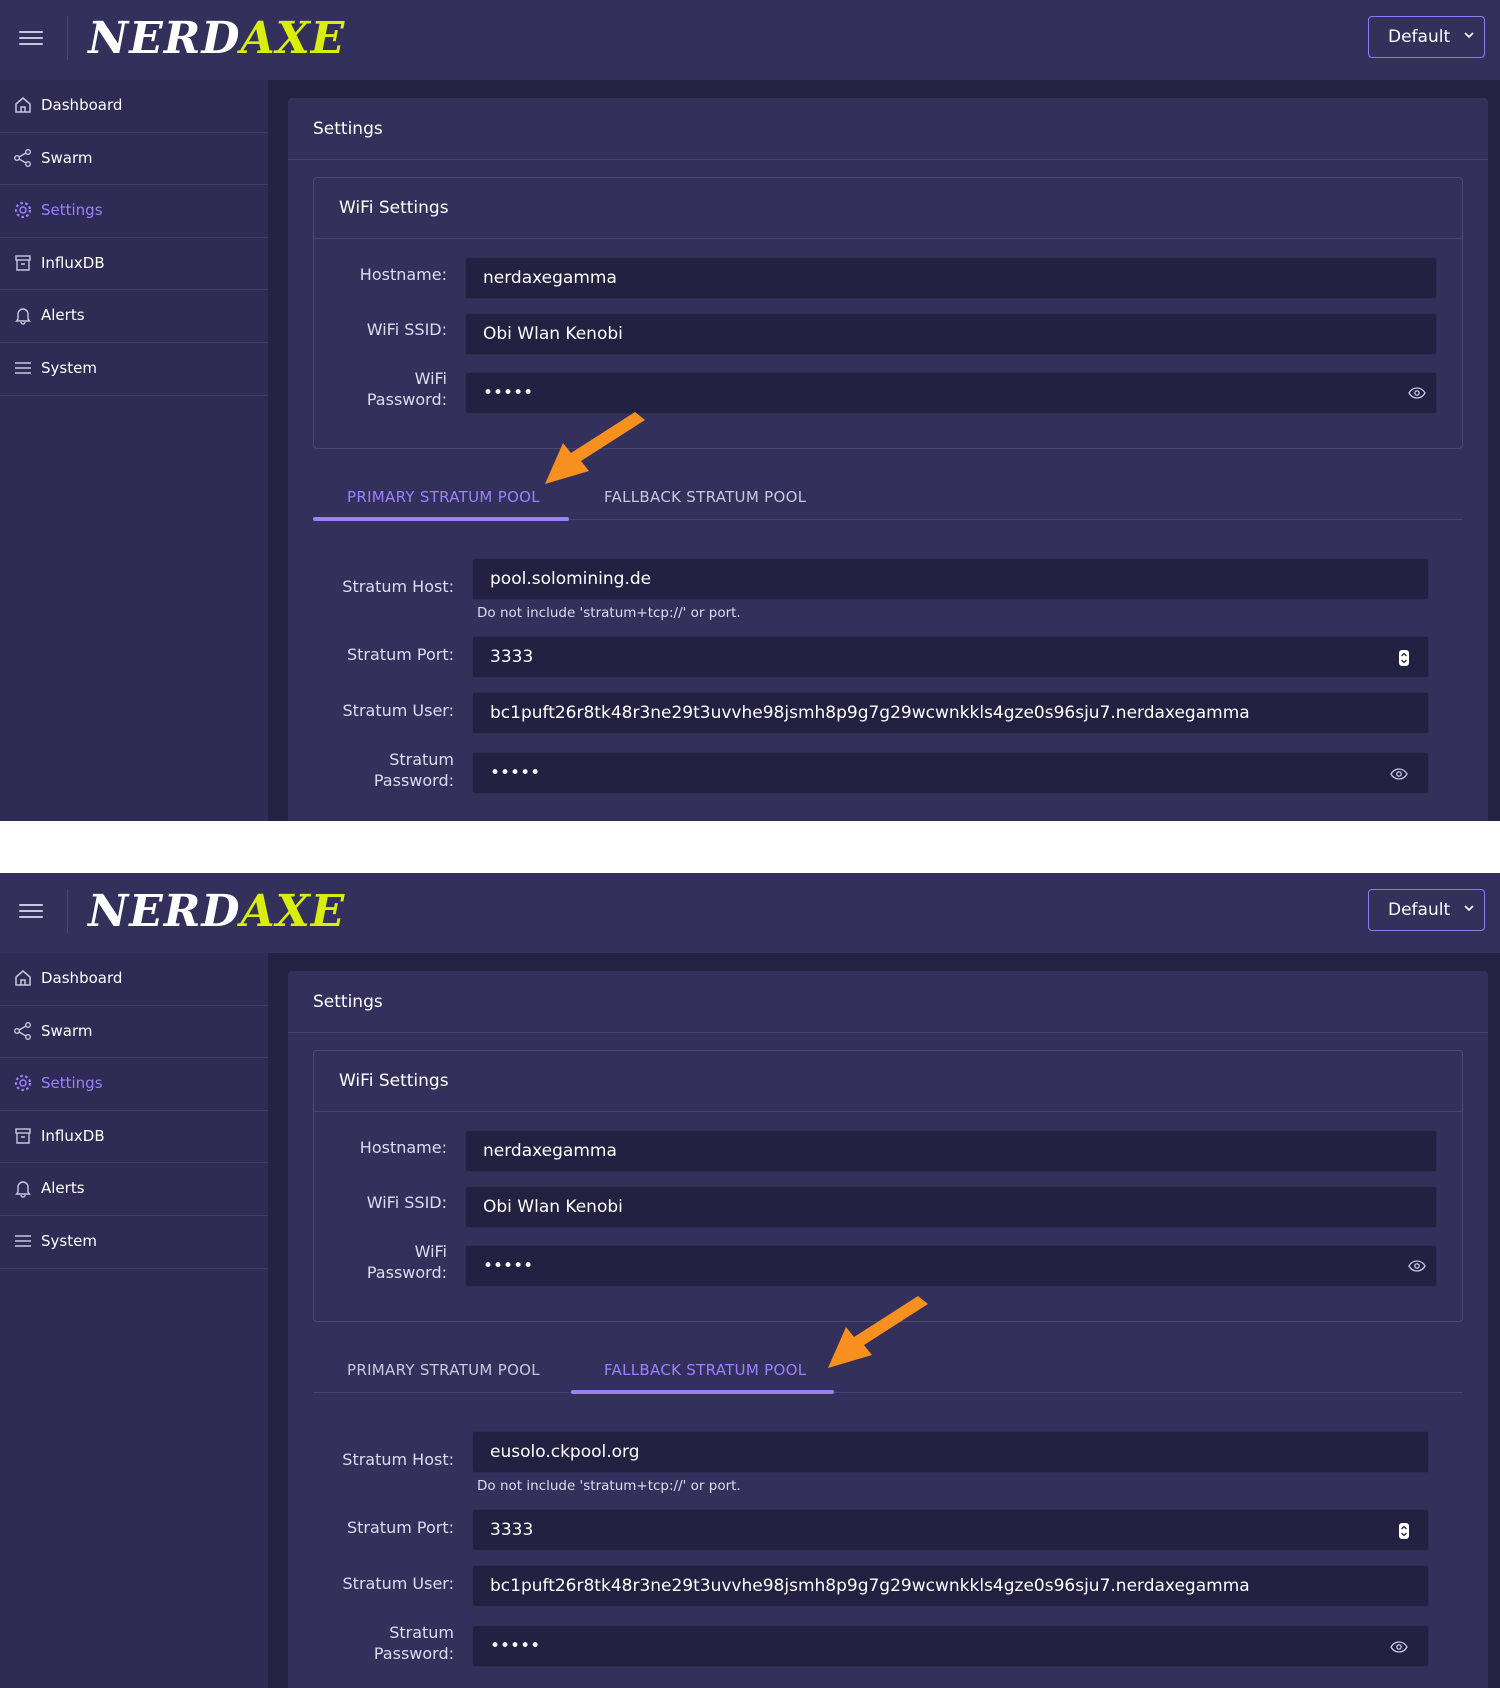  What do you see at coordinates (950, 1452) in the screenshot?
I see `stratum-host-input: eusolo.ckpool.org` at bounding box center [950, 1452].